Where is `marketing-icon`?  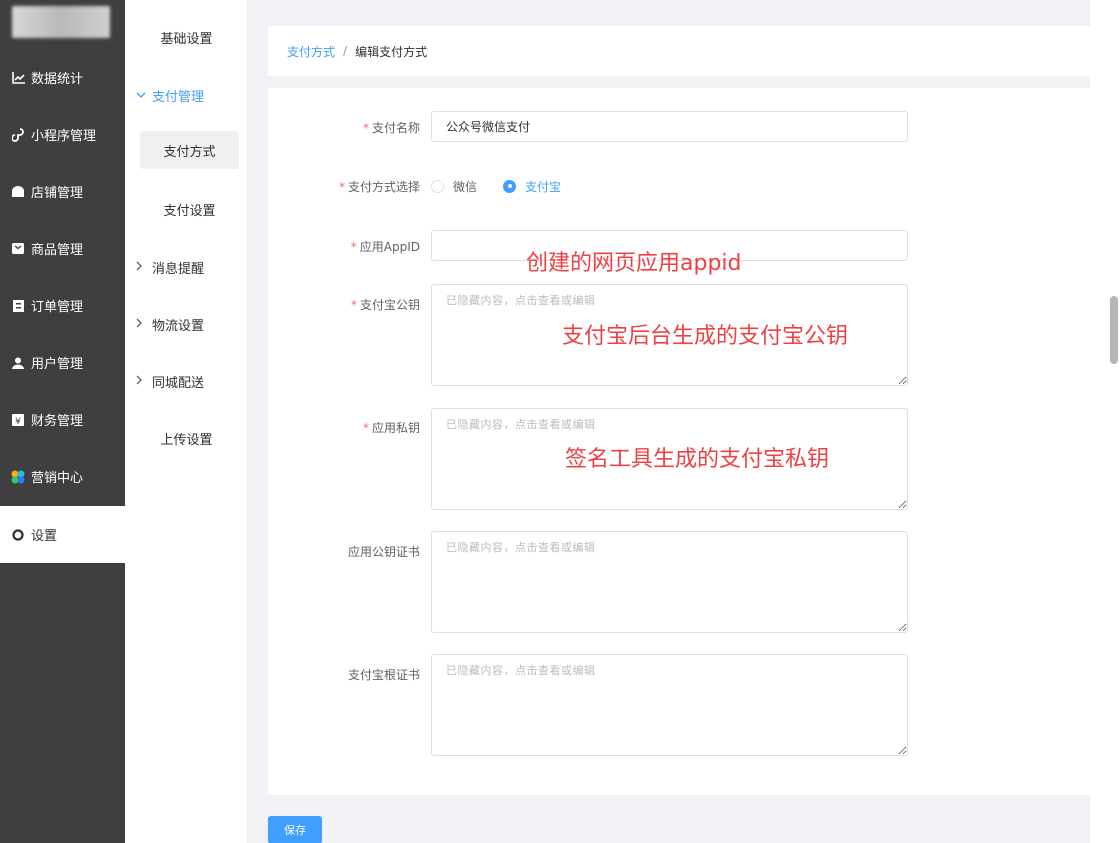
marketing-icon is located at coordinates (18, 477).